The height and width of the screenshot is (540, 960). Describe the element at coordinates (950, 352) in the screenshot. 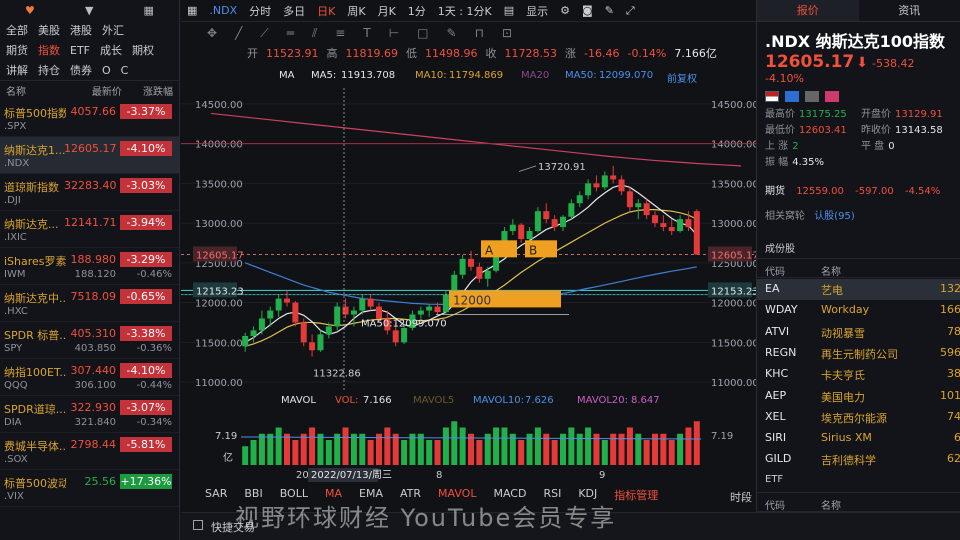

I see `constituent-value: 596` at that location.